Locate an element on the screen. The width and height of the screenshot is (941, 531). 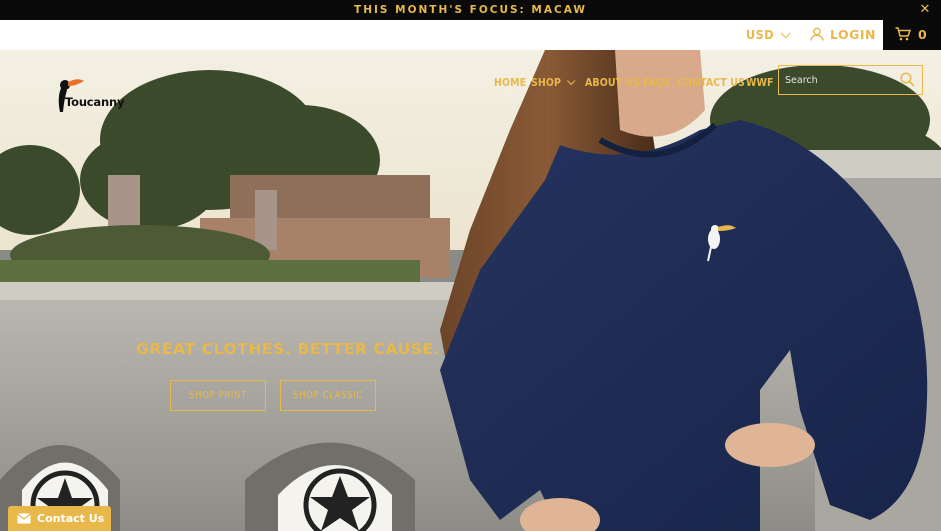
user-icon is located at coordinates (817, 34).